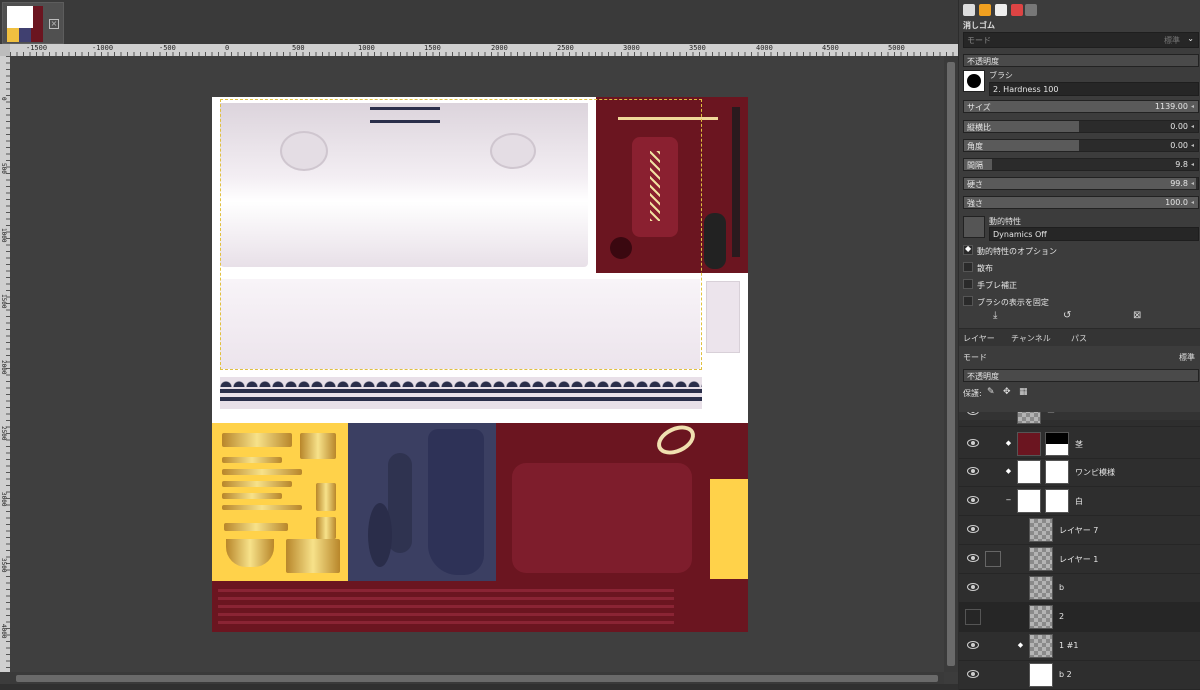 This screenshot has width=1200, height=690. What do you see at coordinates (1081, 106) in the screenshot?
I see `size-slider: サイズ 1139.00 ◂` at bounding box center [1081, 106].